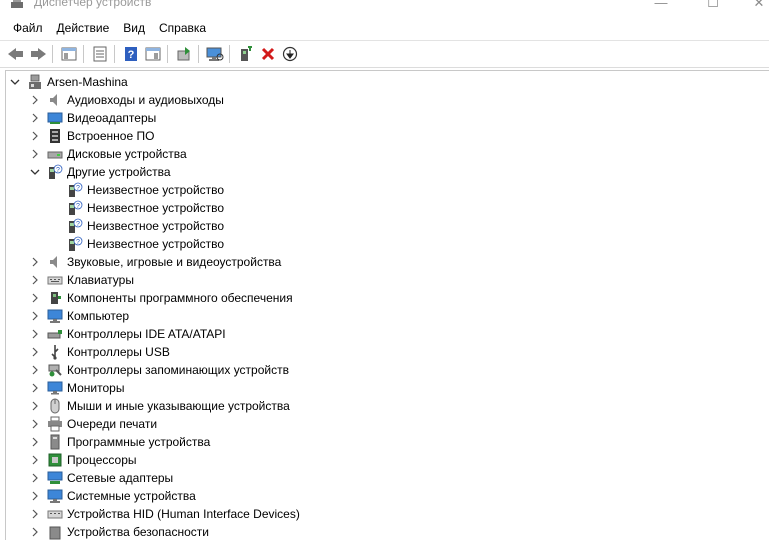  What do you see at coordinates (184, 54) in the screenshot?
I see `update-driver-icon` at bounding box center [184, 54].